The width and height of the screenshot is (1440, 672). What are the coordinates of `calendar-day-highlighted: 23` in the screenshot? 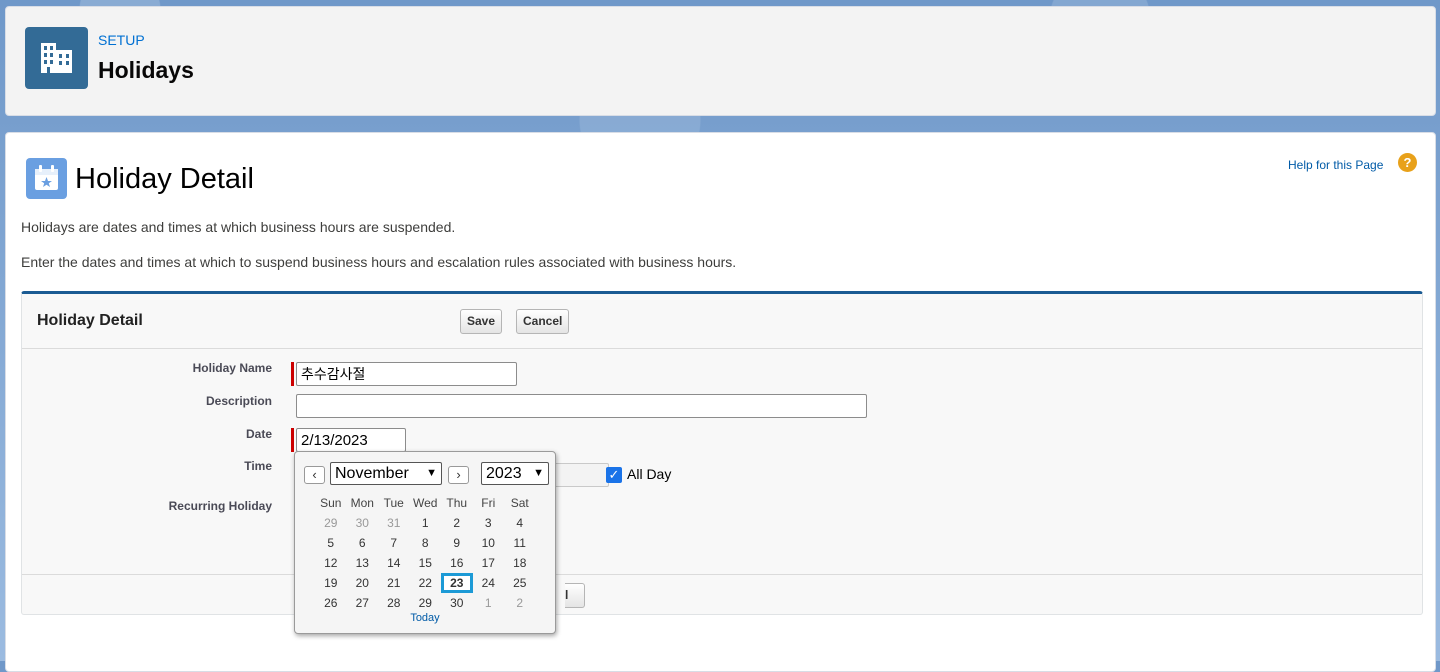 It's located at (457, 583).